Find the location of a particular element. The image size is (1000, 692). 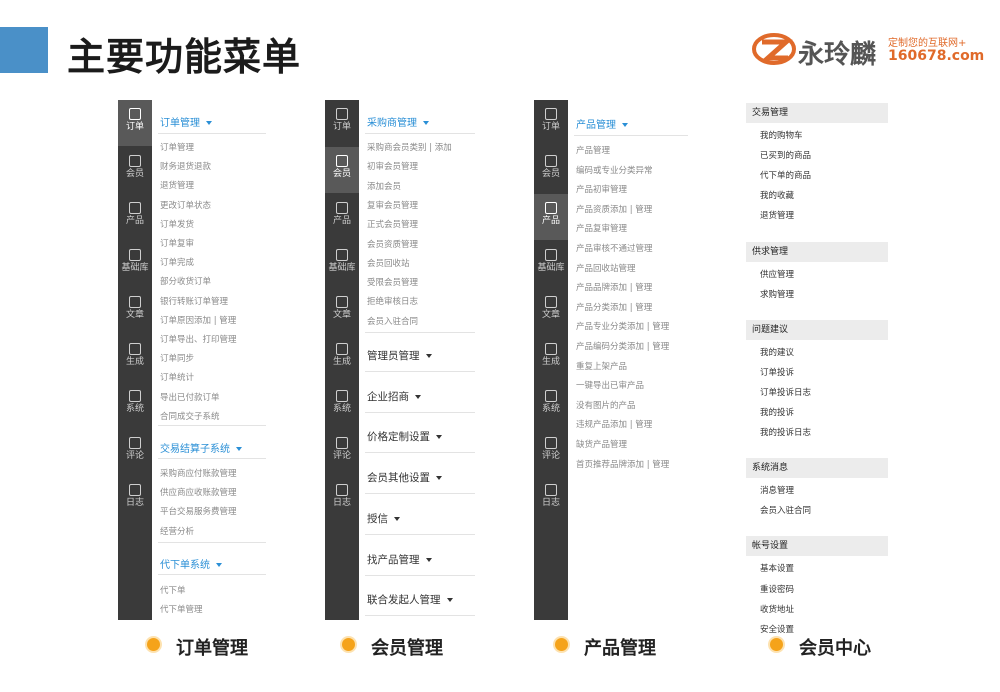

menu-item: 退货管理 is located at coordinates (177, 185).